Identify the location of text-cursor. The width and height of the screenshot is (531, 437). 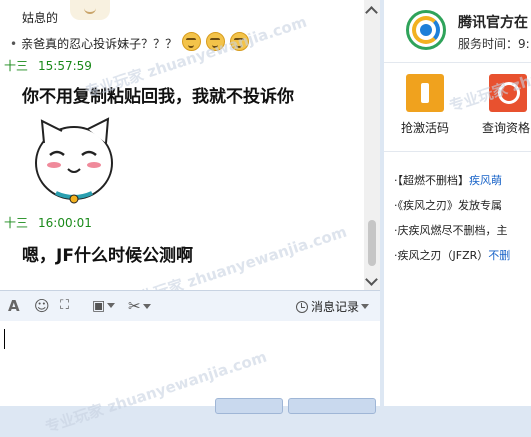
(4, 339).